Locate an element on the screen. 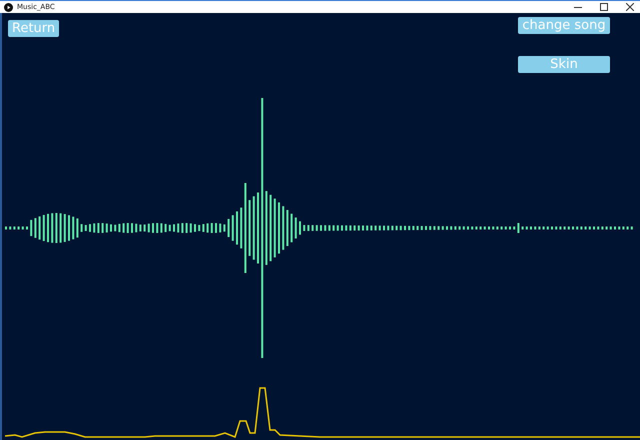 This screenshot has height=440, width=640. close-icon is located at coordinates (630, 7).